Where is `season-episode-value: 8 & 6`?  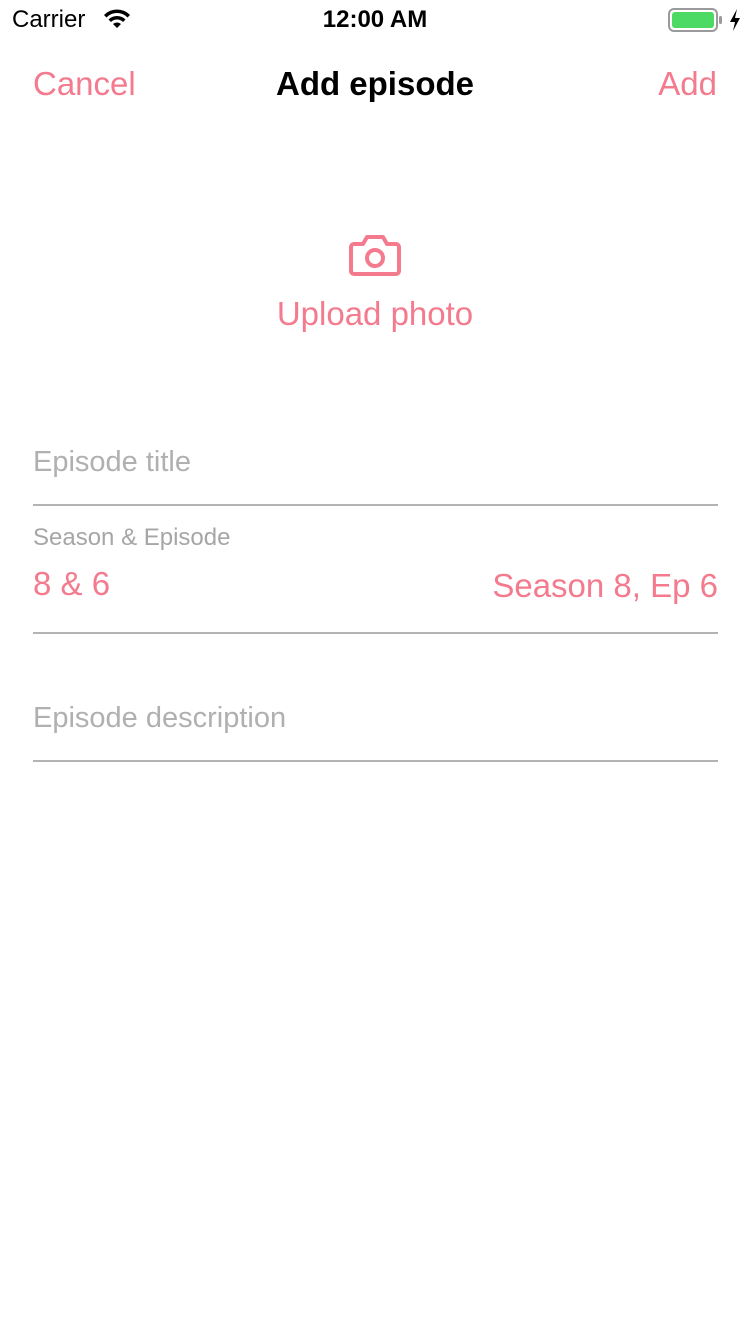 season-episode-value: 8 & 6 is located at coordinates (71, 584).